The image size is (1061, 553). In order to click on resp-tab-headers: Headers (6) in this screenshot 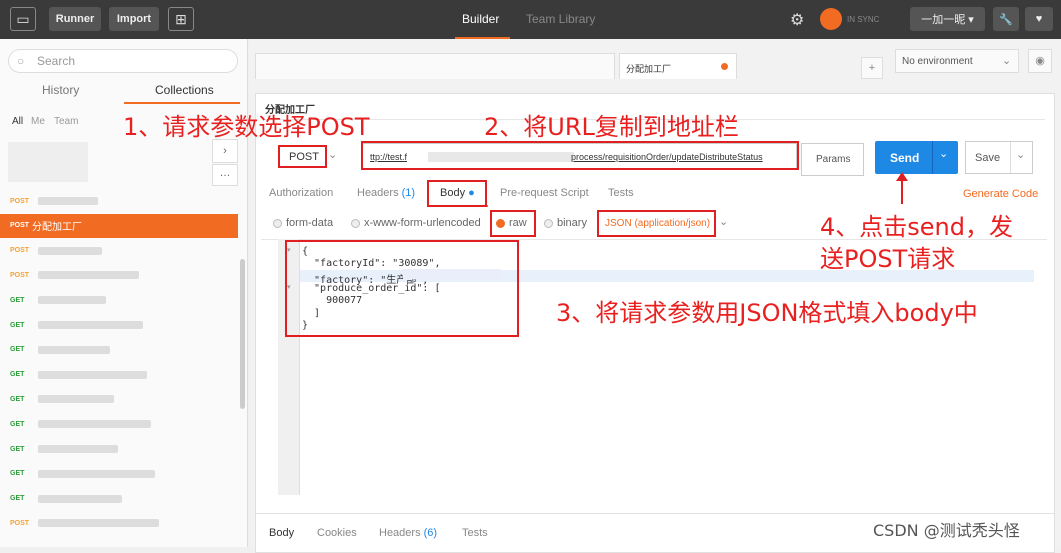, I will do `click(408, 533)`.